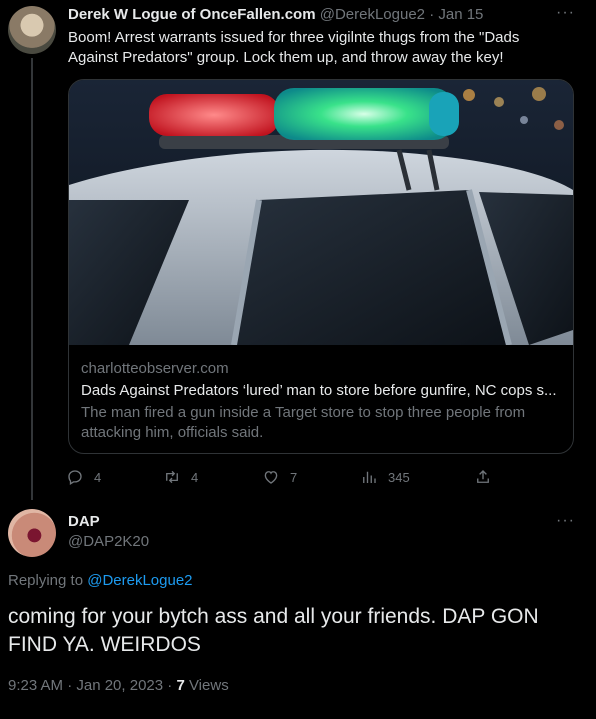  What do you see at coordinates (180, 477) in the screenshot?
I see `retweet-button: 4` at bounding box center [180, 477].